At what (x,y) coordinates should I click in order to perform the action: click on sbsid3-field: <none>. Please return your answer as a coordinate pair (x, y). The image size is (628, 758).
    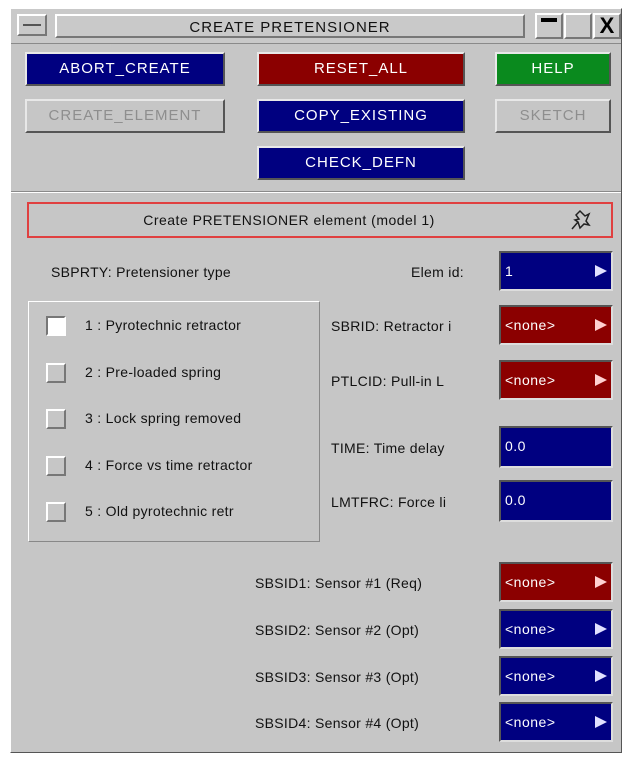
    Looking at the image, I should click on (556, 676).